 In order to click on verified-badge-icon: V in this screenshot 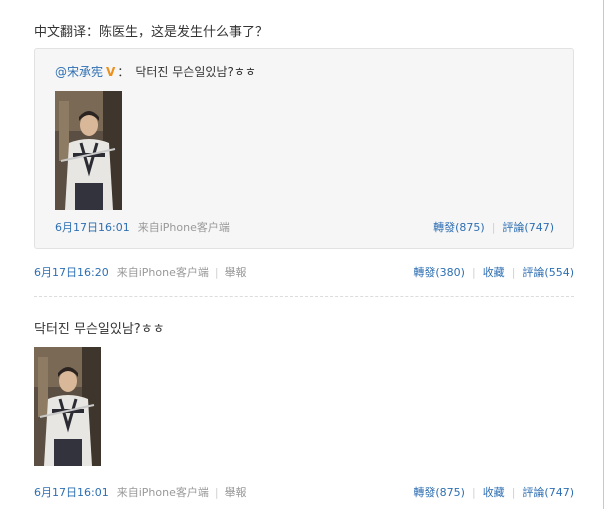, I will do `click(110, 72)`.